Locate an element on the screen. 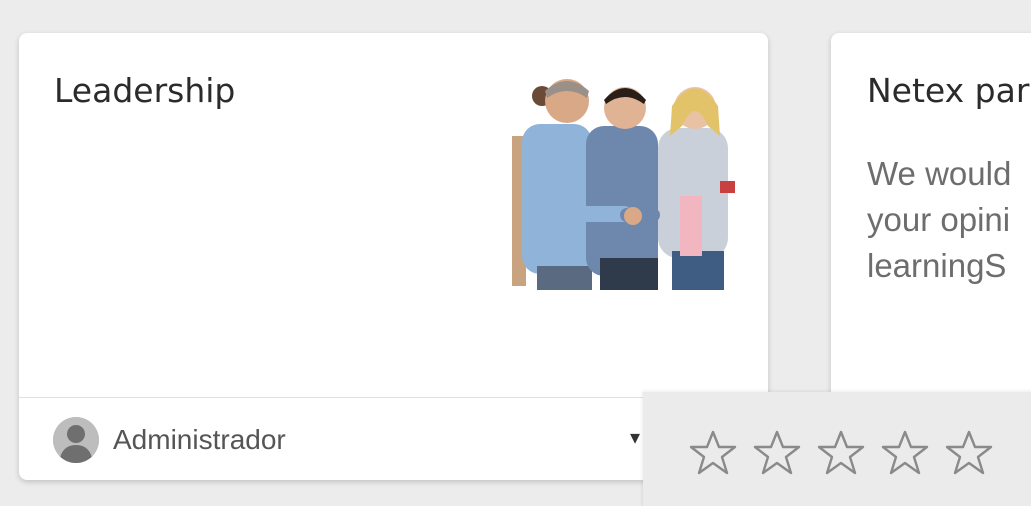 The image size is (1031, 506). card-title: Leadership is located at coordinates (145, 90).